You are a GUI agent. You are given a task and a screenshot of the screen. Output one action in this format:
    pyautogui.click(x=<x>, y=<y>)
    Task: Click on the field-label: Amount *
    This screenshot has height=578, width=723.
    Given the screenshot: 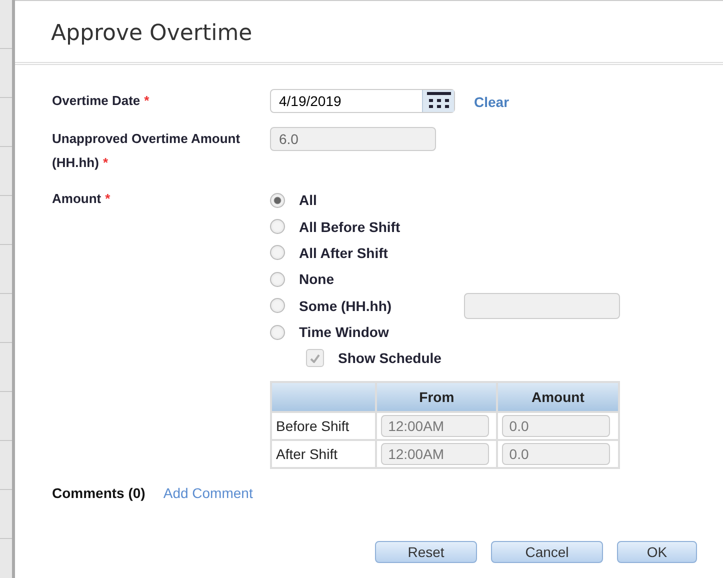 What is the action you would take?
    pyautogui.click(x=82, y=199)
    